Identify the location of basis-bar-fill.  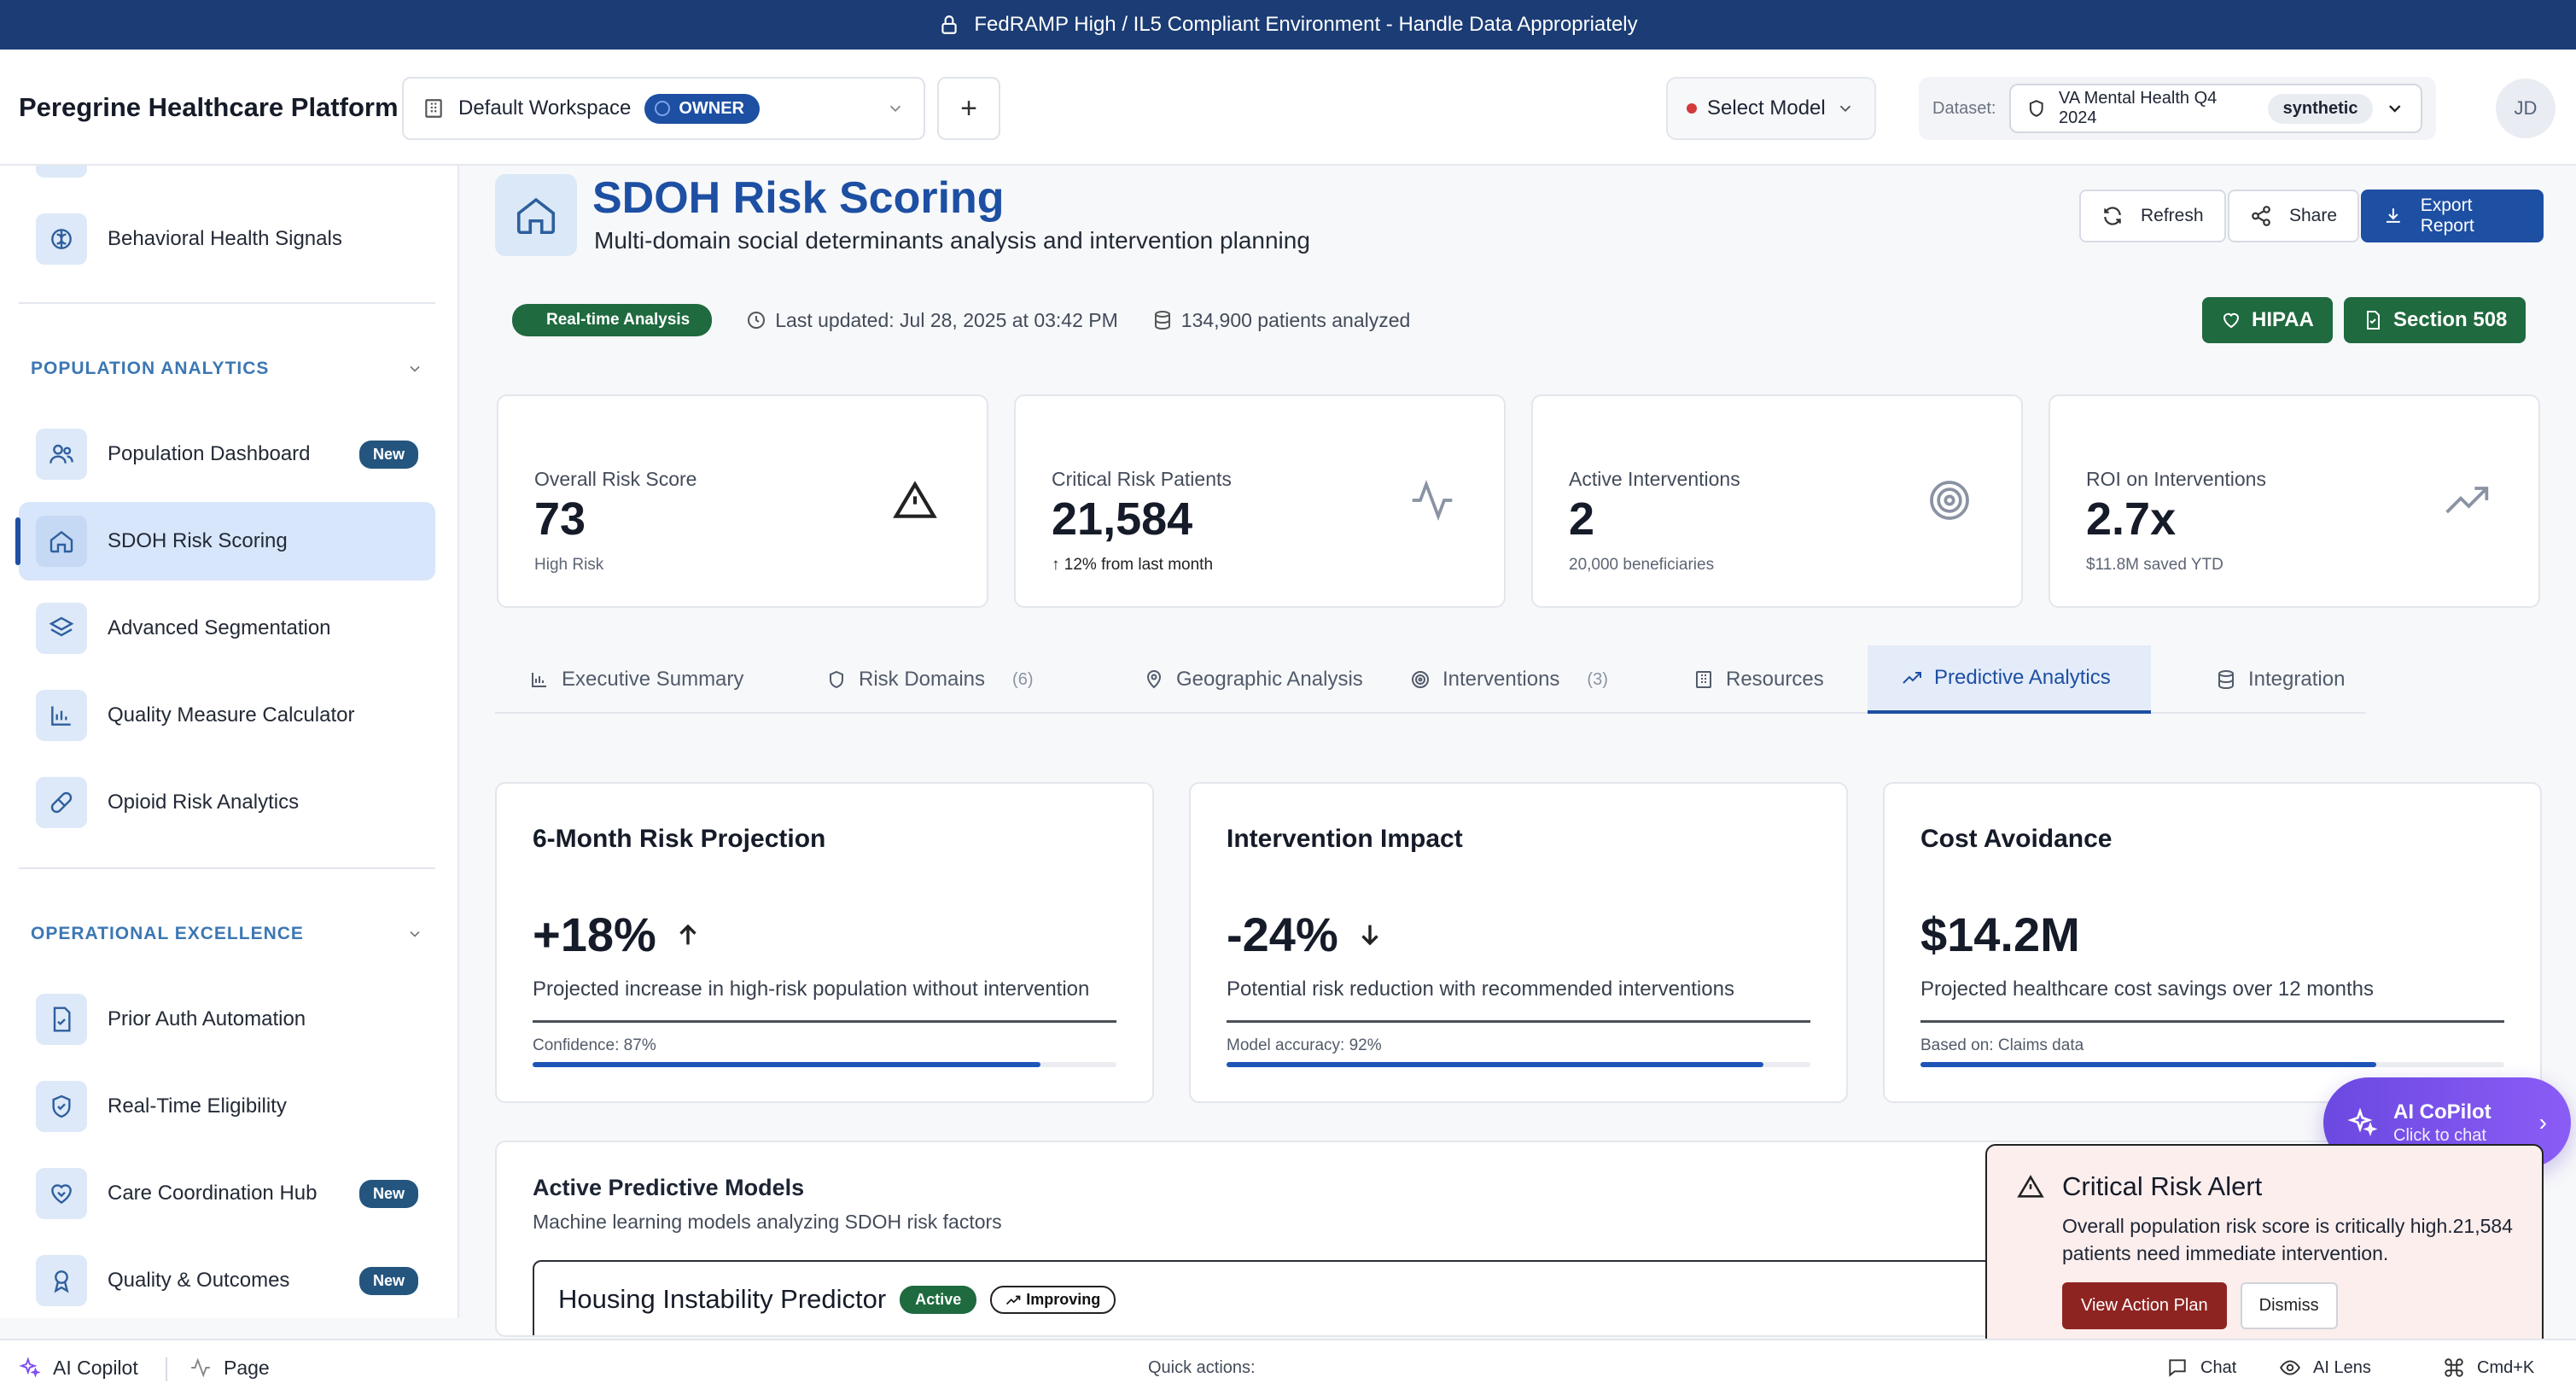
(2148, 1064).